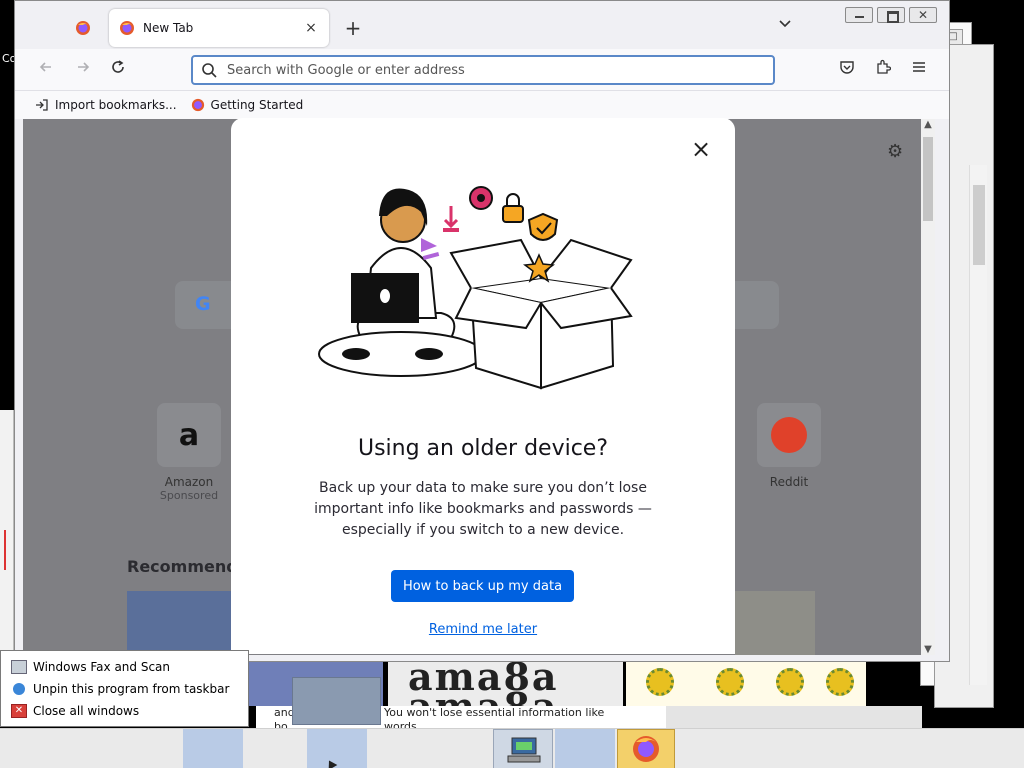 Image resolution: width=1024 pixels, height=768 pixels. I want to click on window-controls: ✕, so click(891, 15).